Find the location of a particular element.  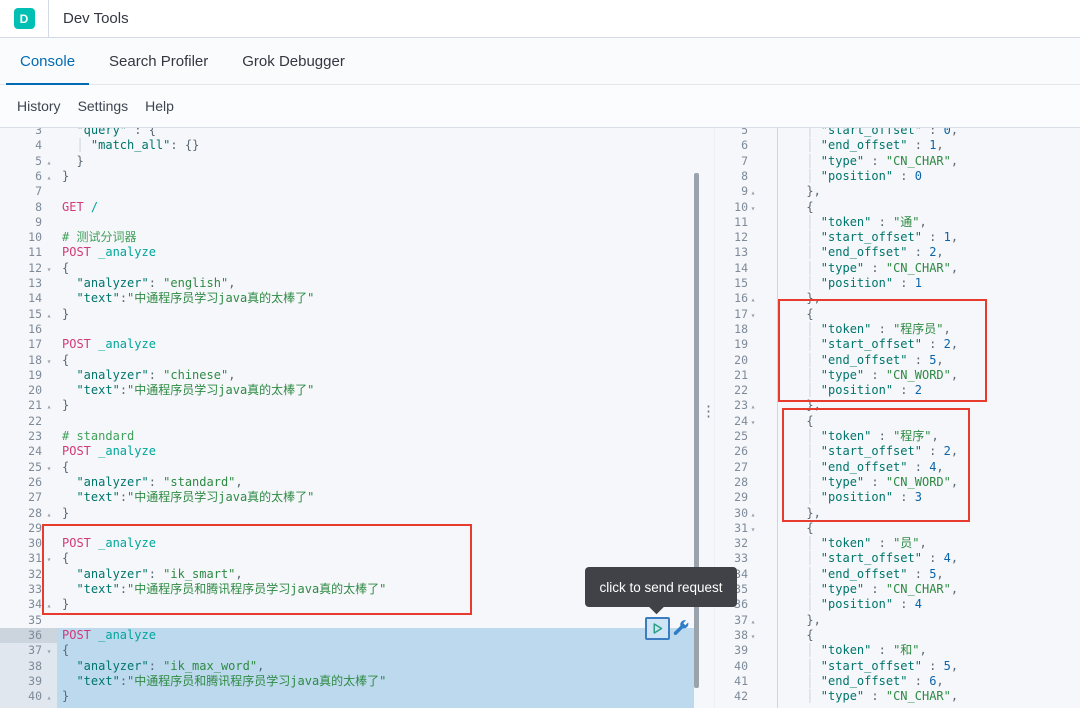

code-line-request-27: 27 "text":"中通程序员学习java真的太棒了" is located at coordinates (350, 497).